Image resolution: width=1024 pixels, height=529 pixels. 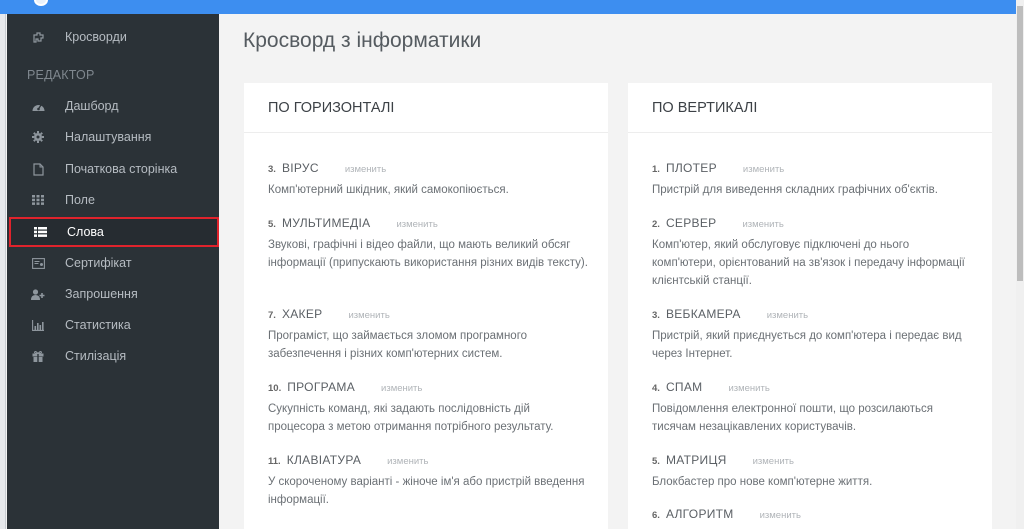 I want to click on sidebar-item-dashboard: Дашборд, so click(x=113, y=106).